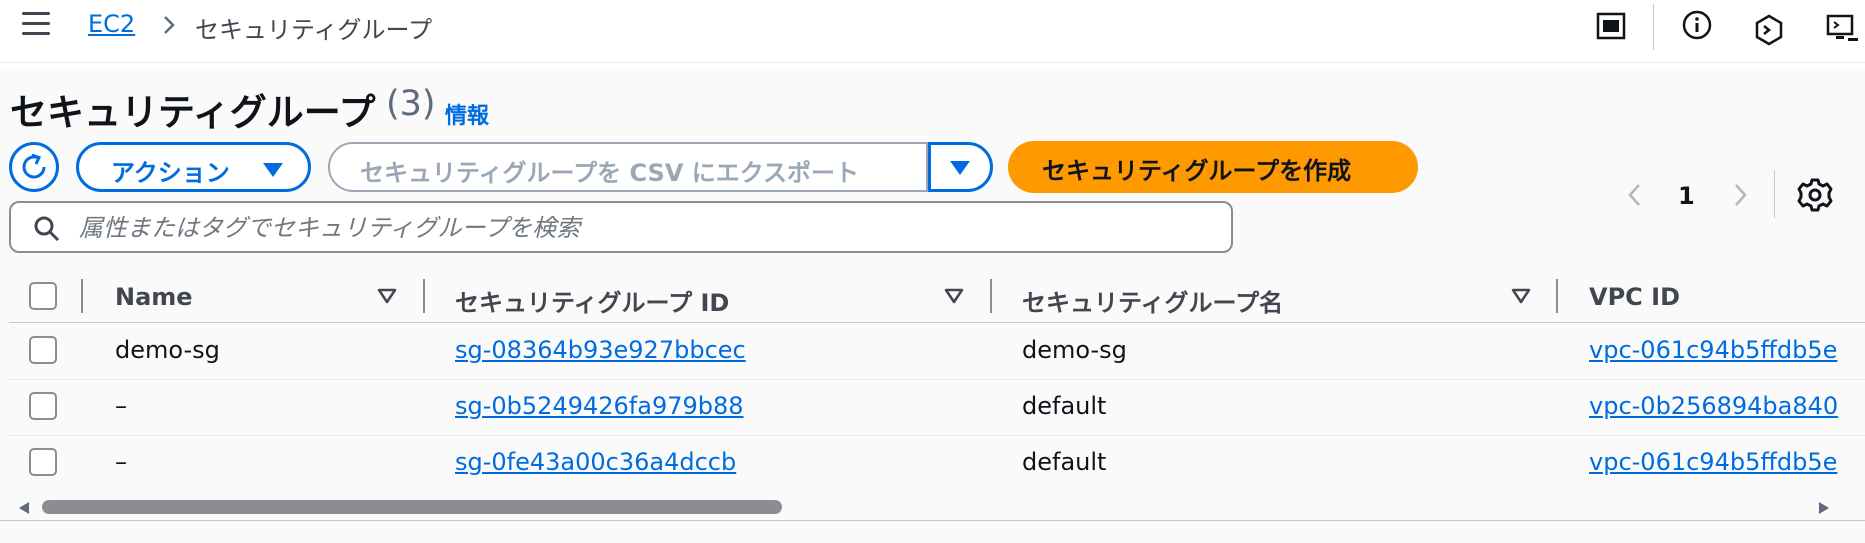 The image size is (1865, 543). Describe the element at coordinates (36, 24) in the screenshot. I see `menu-icon` at that location.